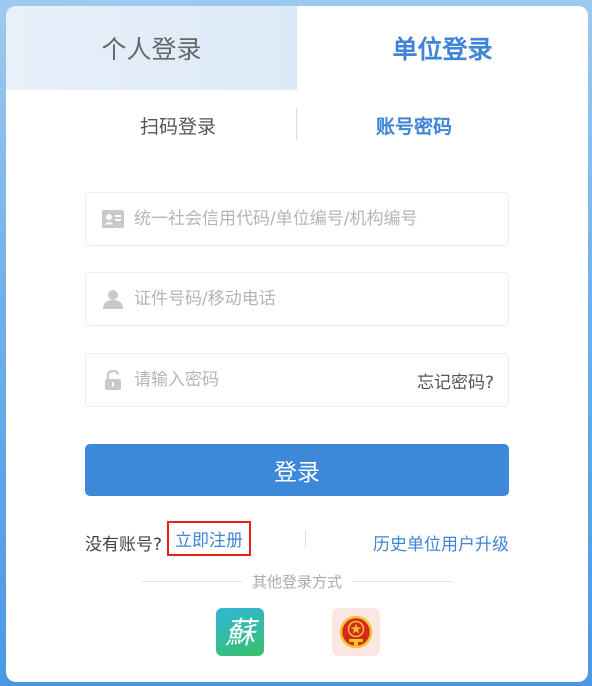  Describe the element at coordinates (192, 581) in the screenshot. I see `divider-line-left` at that location.